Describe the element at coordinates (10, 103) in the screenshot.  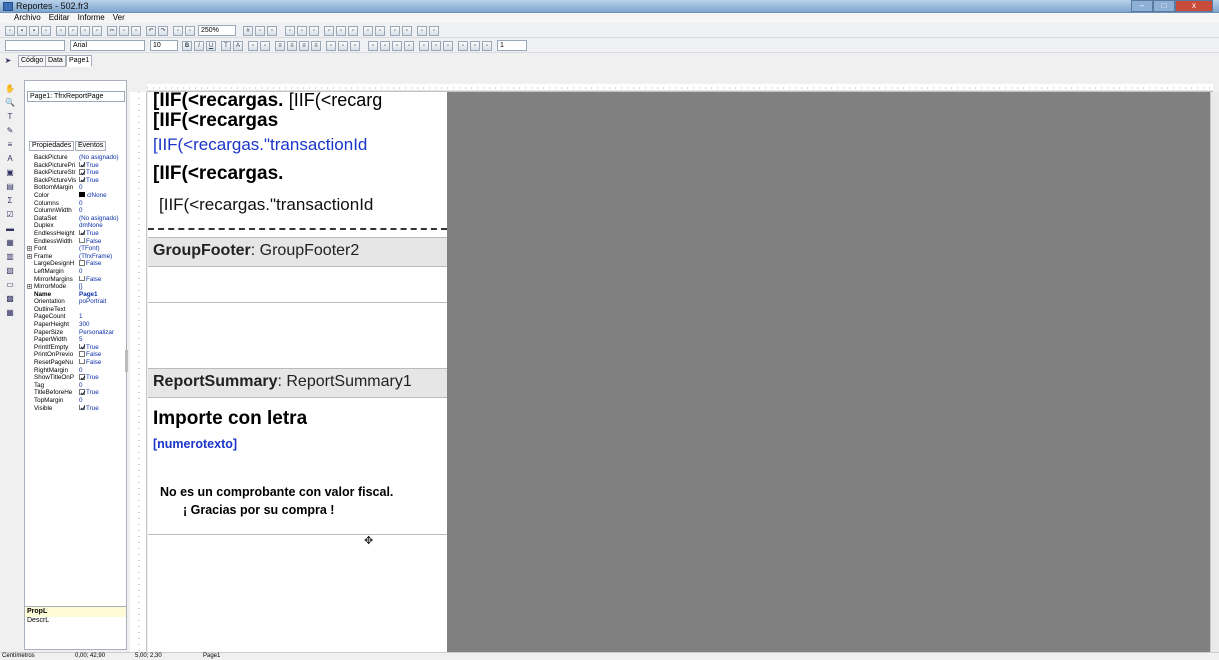
I see `zoom-tool-icon: 🔍` at that location.